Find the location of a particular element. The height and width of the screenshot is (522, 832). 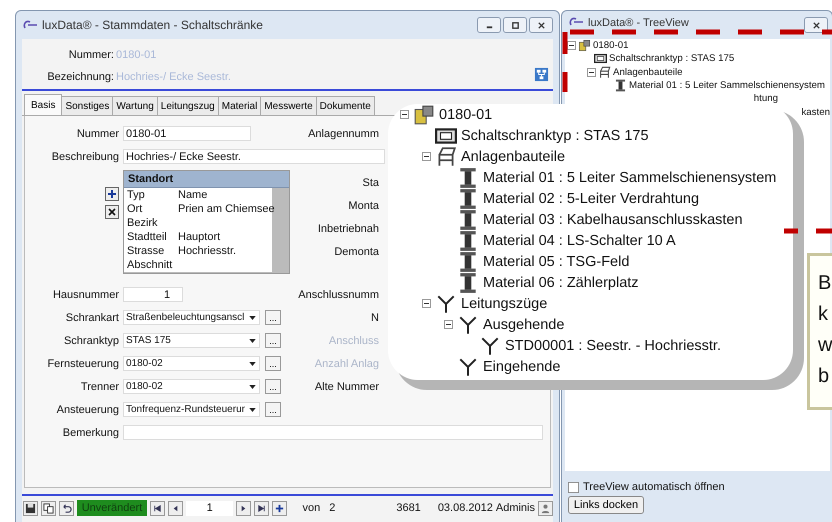

tab: Leitungszug is located at coordinates (187, 105).